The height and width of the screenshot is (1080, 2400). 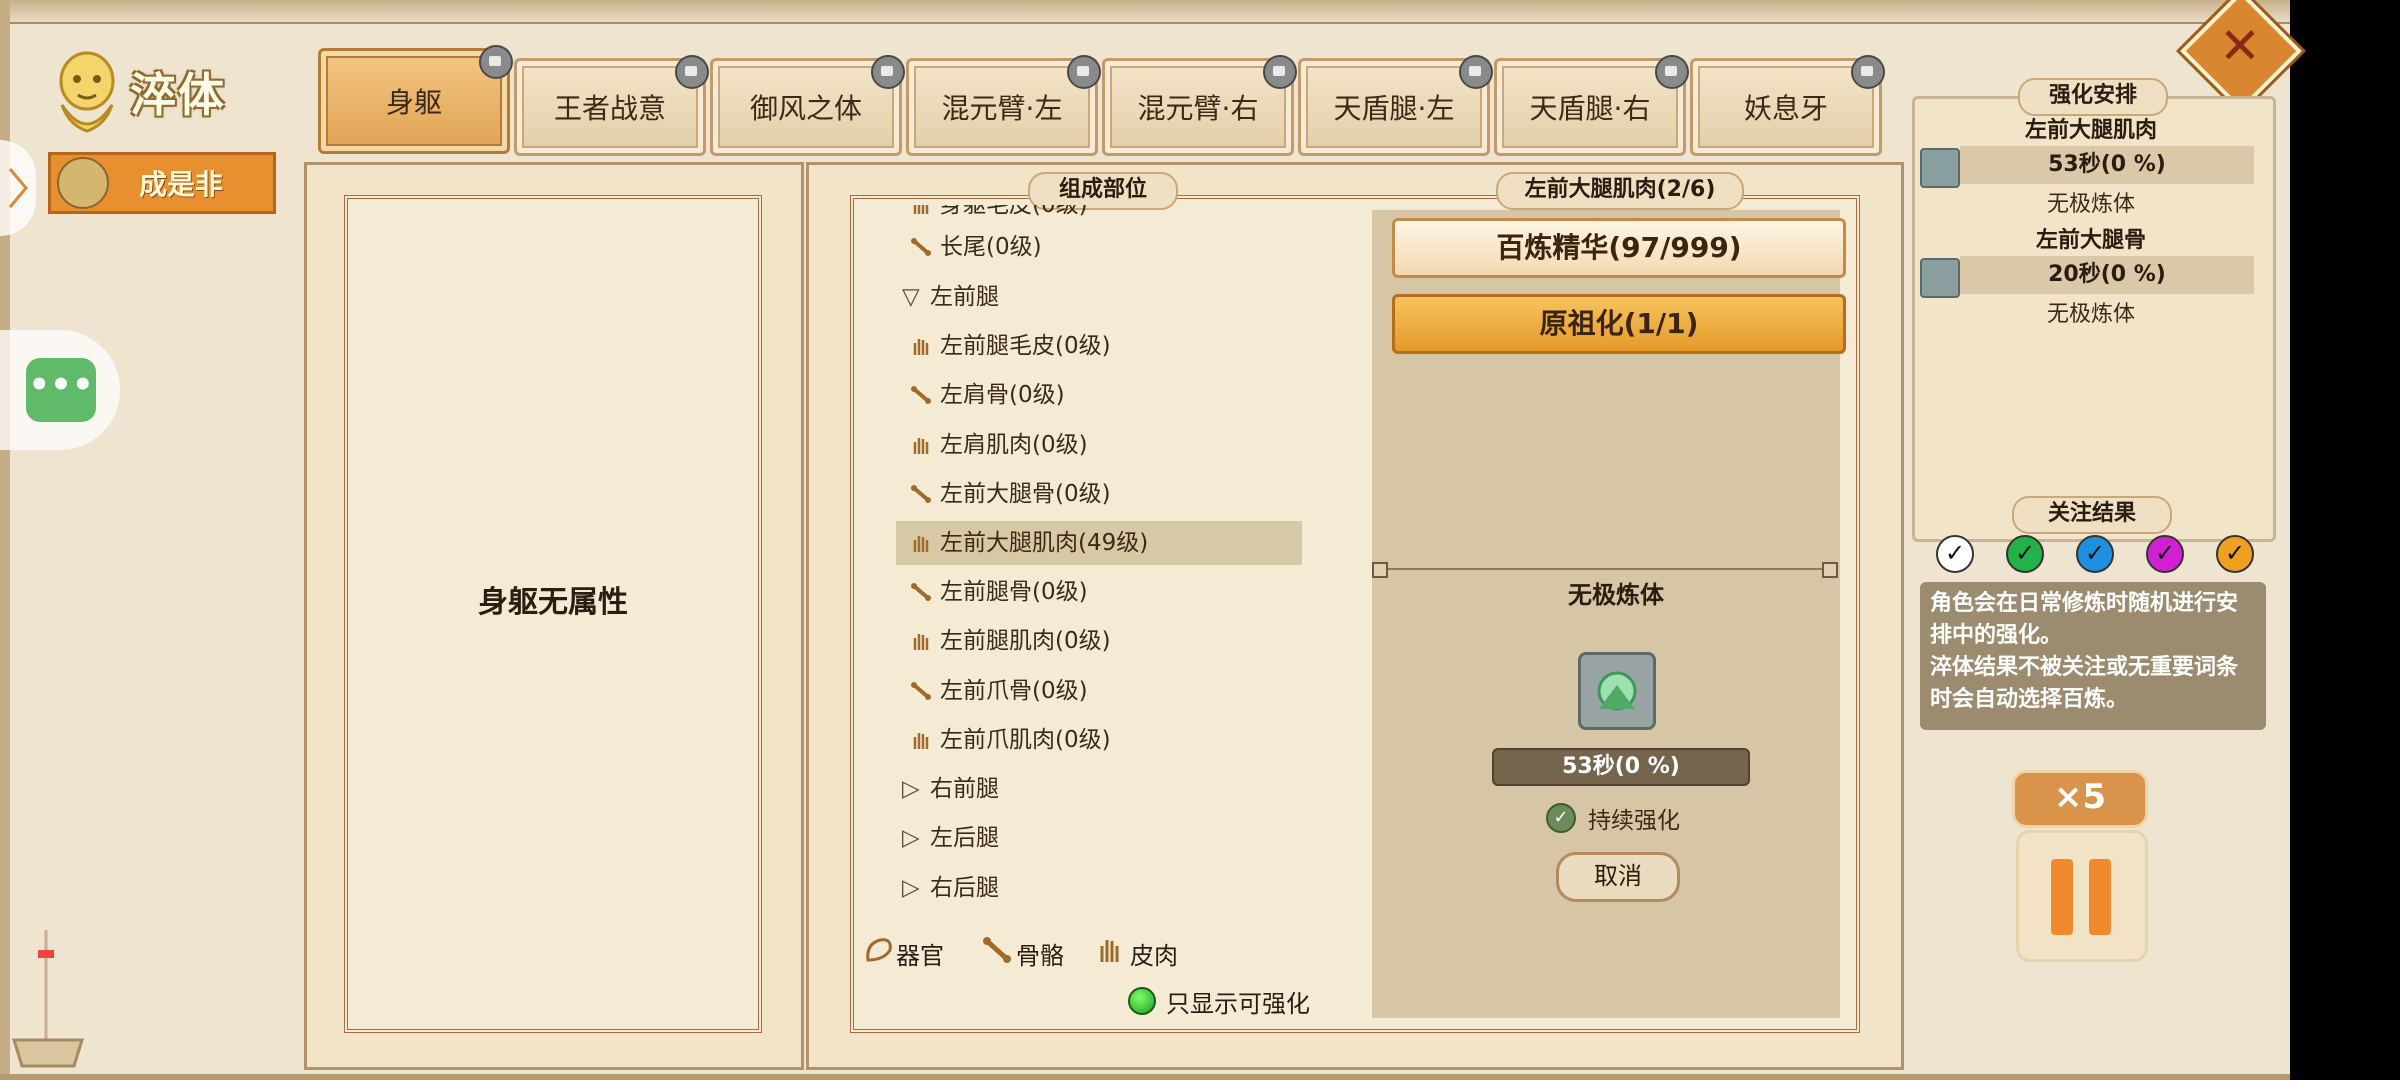 What do you see at coordinates (1634, 821) in the screenshot?
I see `keep-upgrading-label: 持续强化` at bounding box center [1634, 821].